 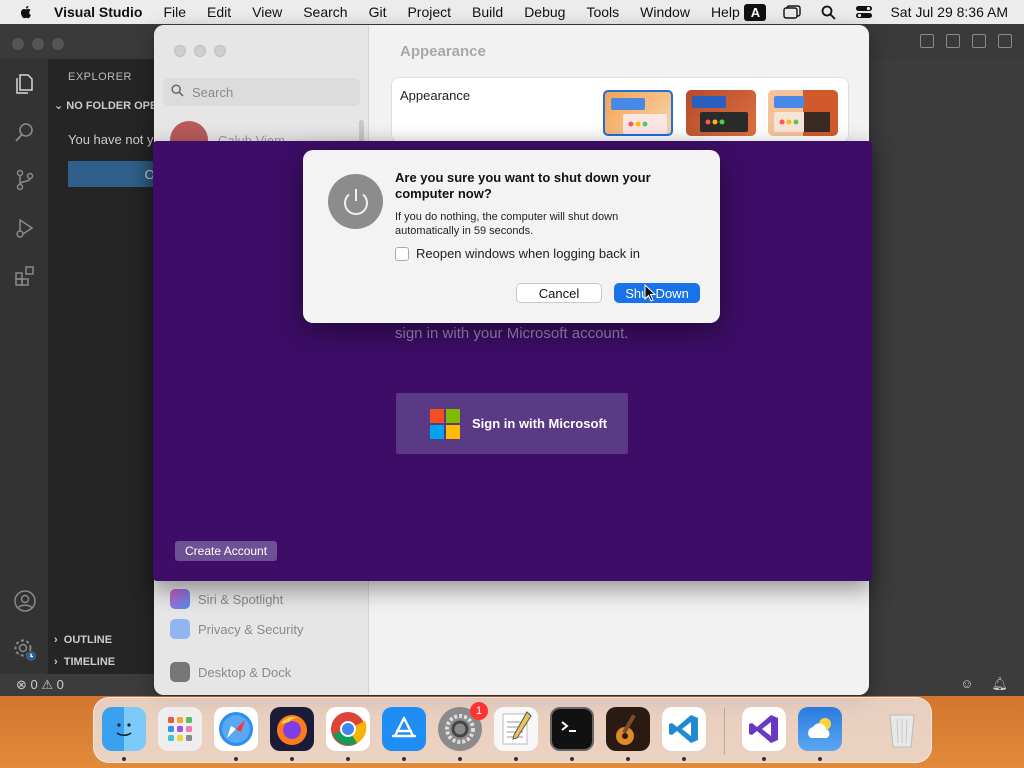 I want to click on spotlight-search-icon, so click(x=828, y=12).